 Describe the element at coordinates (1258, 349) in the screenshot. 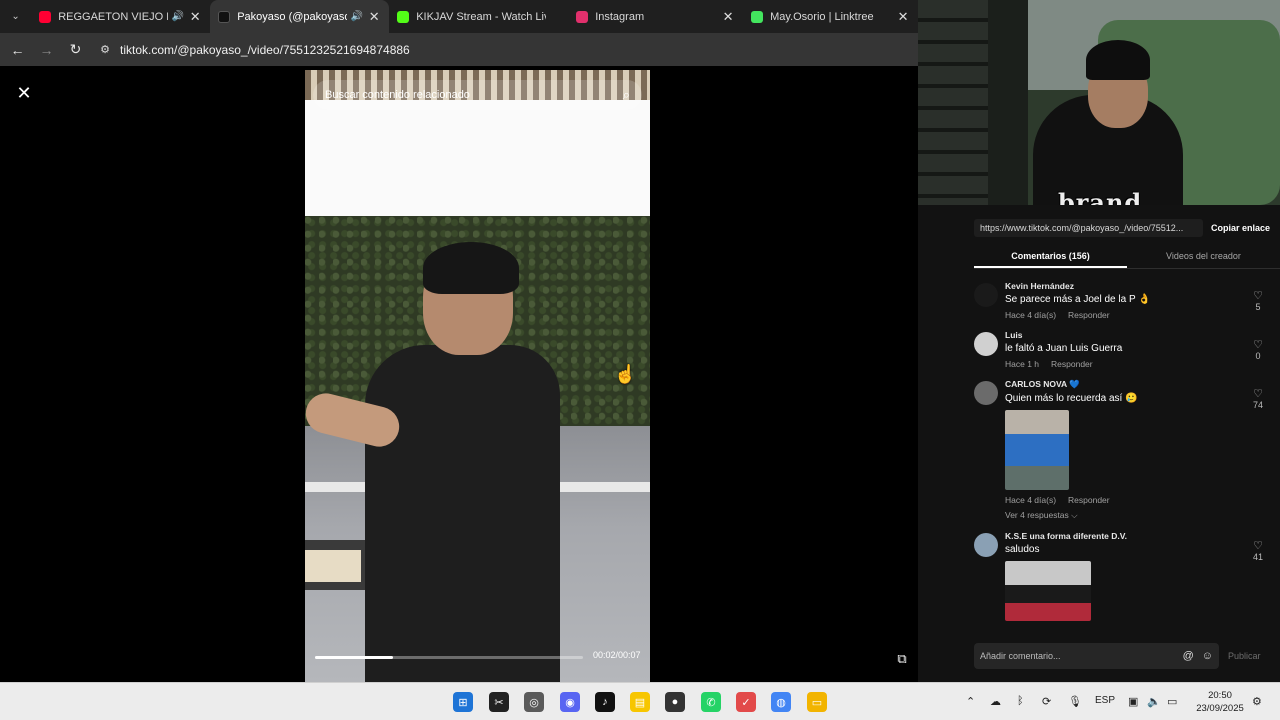

I see `like-button: ♡ 0` at that location.